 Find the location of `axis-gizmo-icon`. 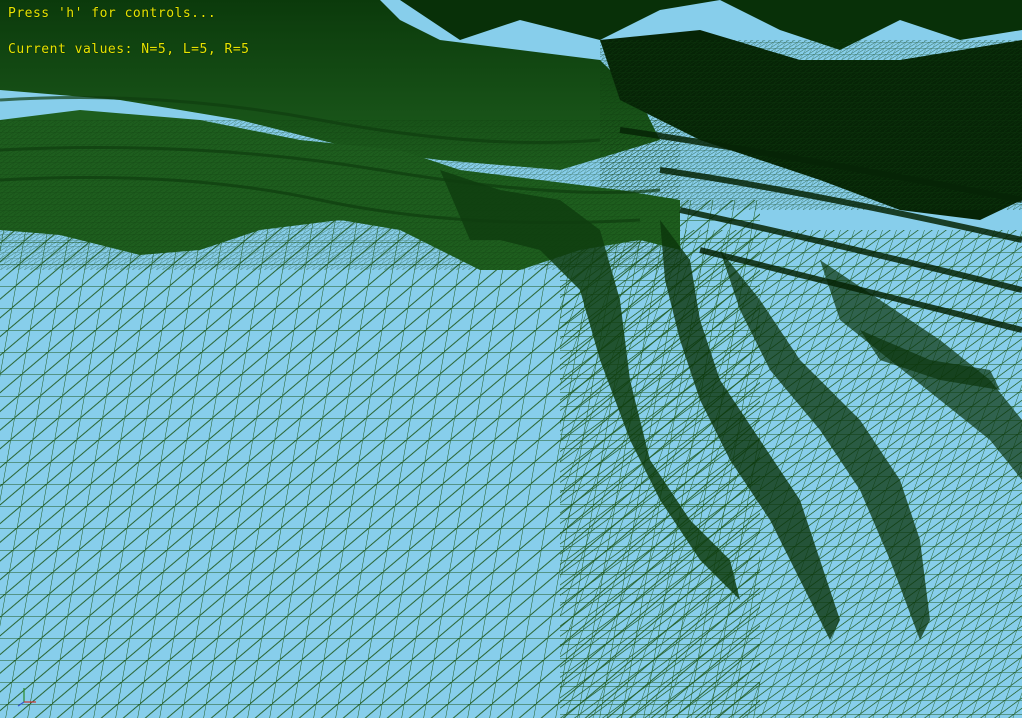

axis-gizmo-icon is located at coordinates (26, 697).